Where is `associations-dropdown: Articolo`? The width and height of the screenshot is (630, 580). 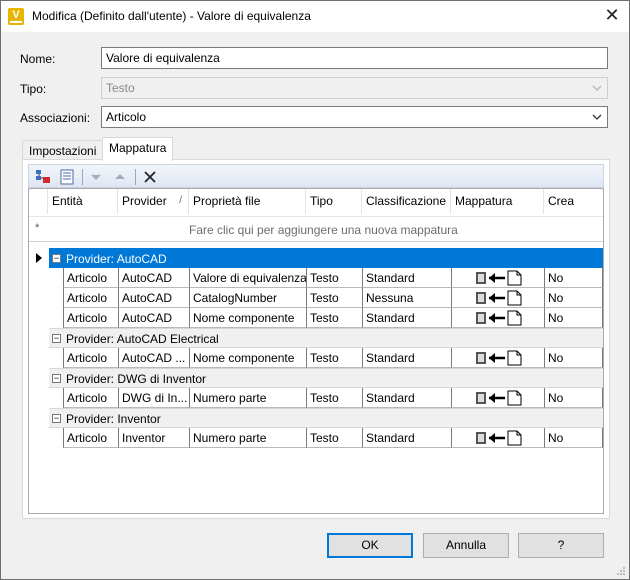 associations-dropdown: Articolo is located at coordinates (354, 117).